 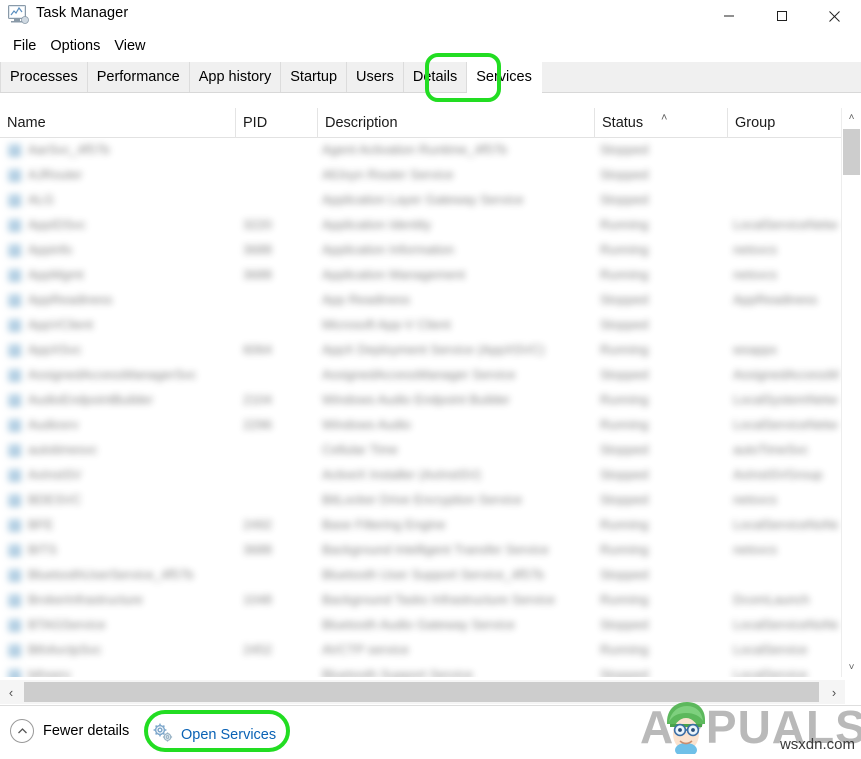 What do you see at coordinates (755, 123) in the screenshot?
I see `column-header-group-label: Group` at bounding box center [755, 123].